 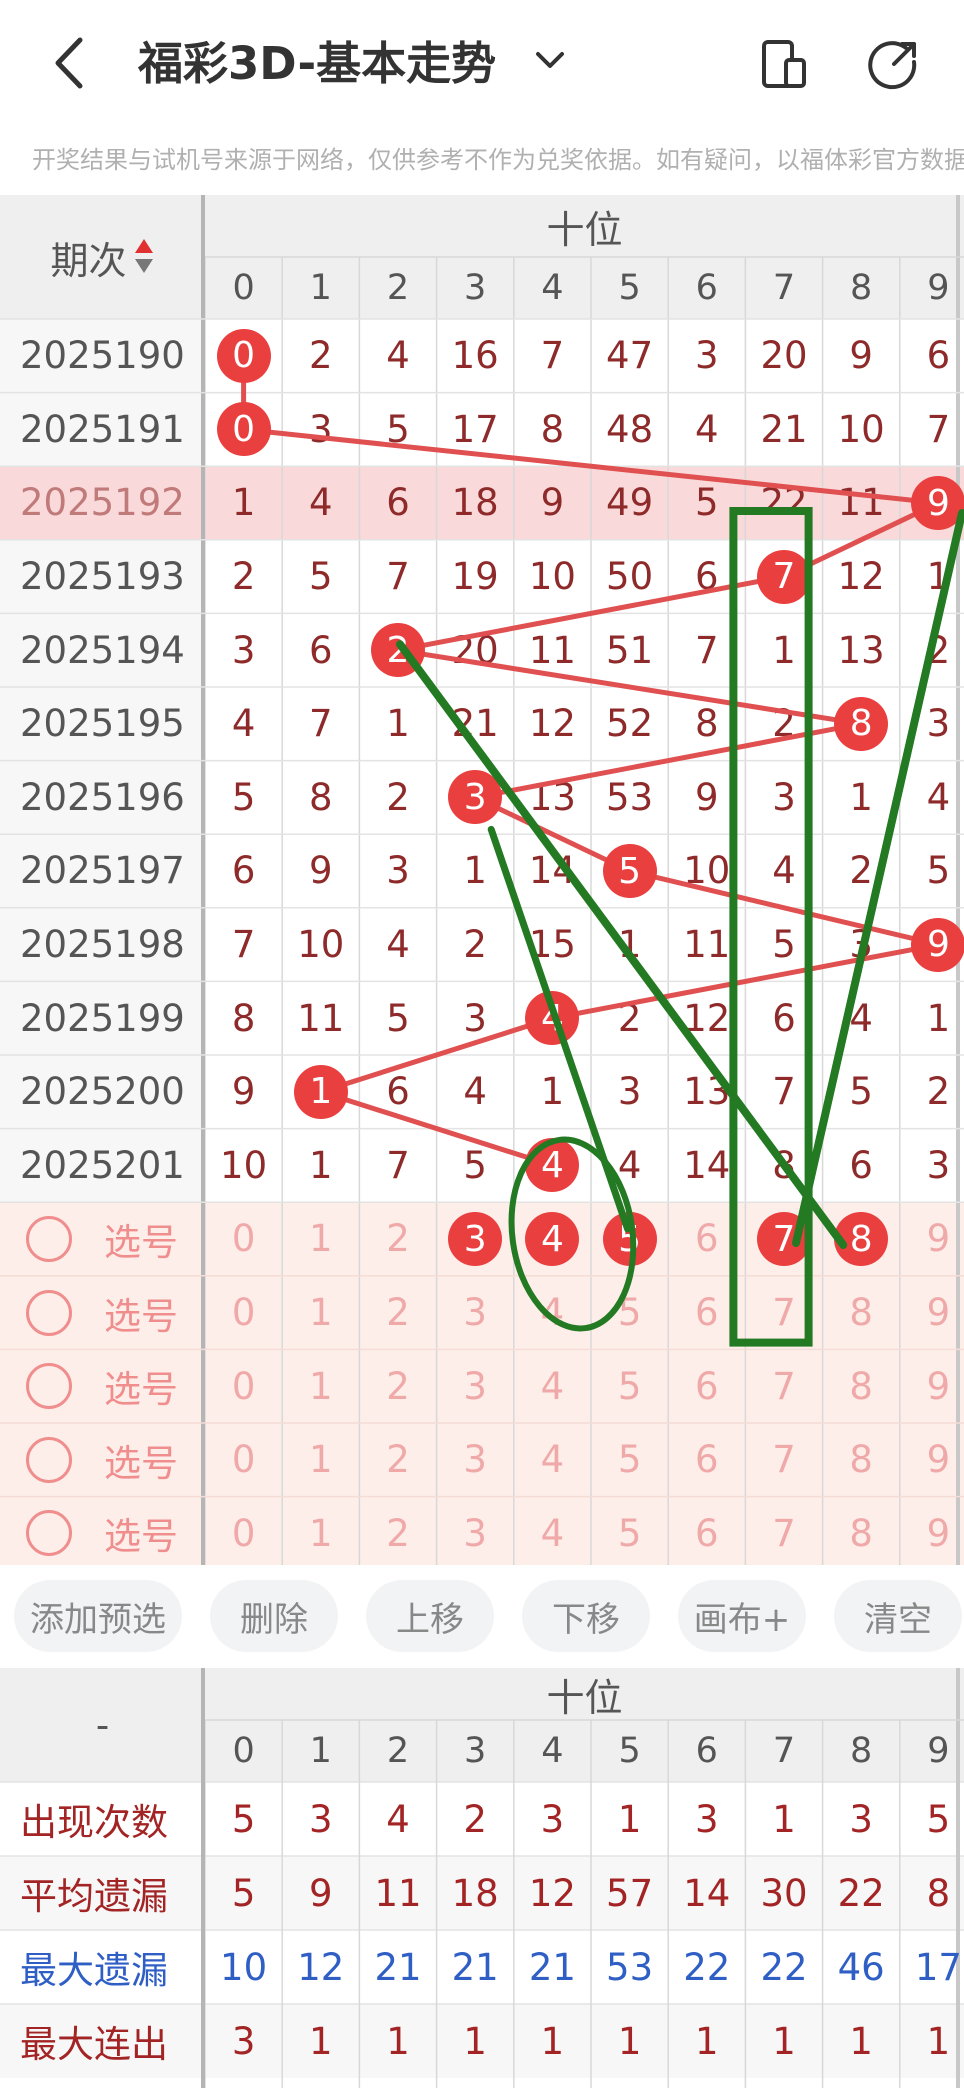 What do you see at coordinates (321, 797) in the screenshot?
I see `omission-cell: 8` at bounding box center [321, 797].